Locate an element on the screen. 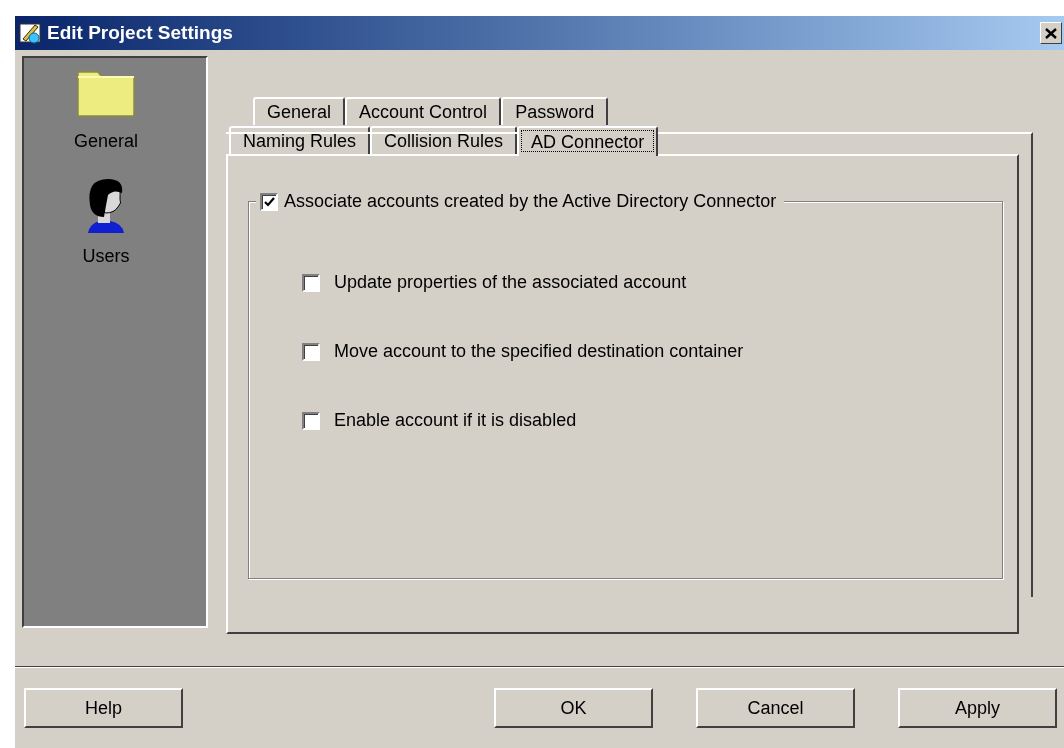 The height and width of the screenshot is (748, 1064). sidebar-item: General is located at coordinates (114, 111).